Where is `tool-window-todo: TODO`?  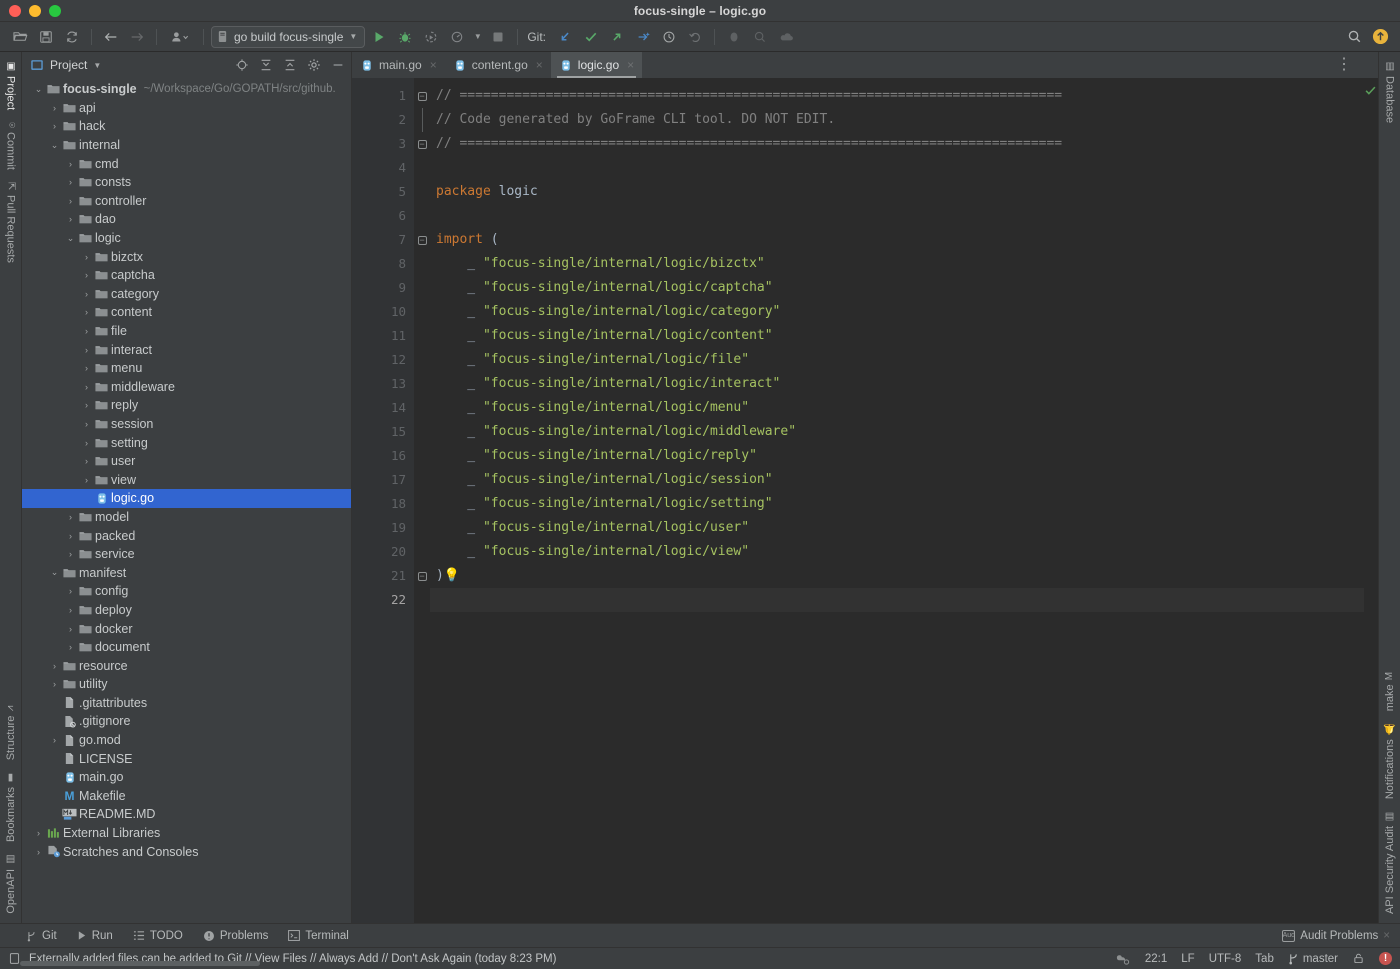
tool-window-todo: TODO is located at coordinates (158, 936).